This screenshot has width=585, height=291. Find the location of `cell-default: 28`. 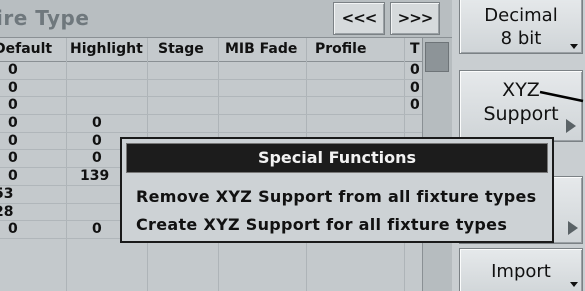

cell-default: 28 is located at coordinates (6, 212).